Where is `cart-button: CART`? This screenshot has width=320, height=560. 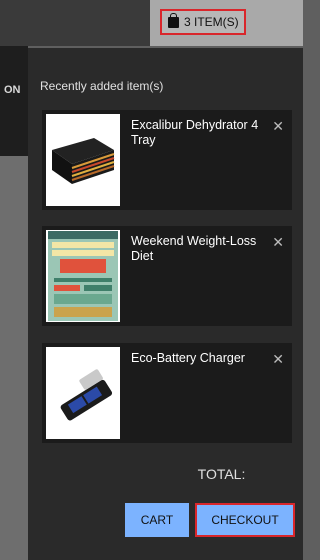
cart-button: CART is located at coordinates (157, 520).